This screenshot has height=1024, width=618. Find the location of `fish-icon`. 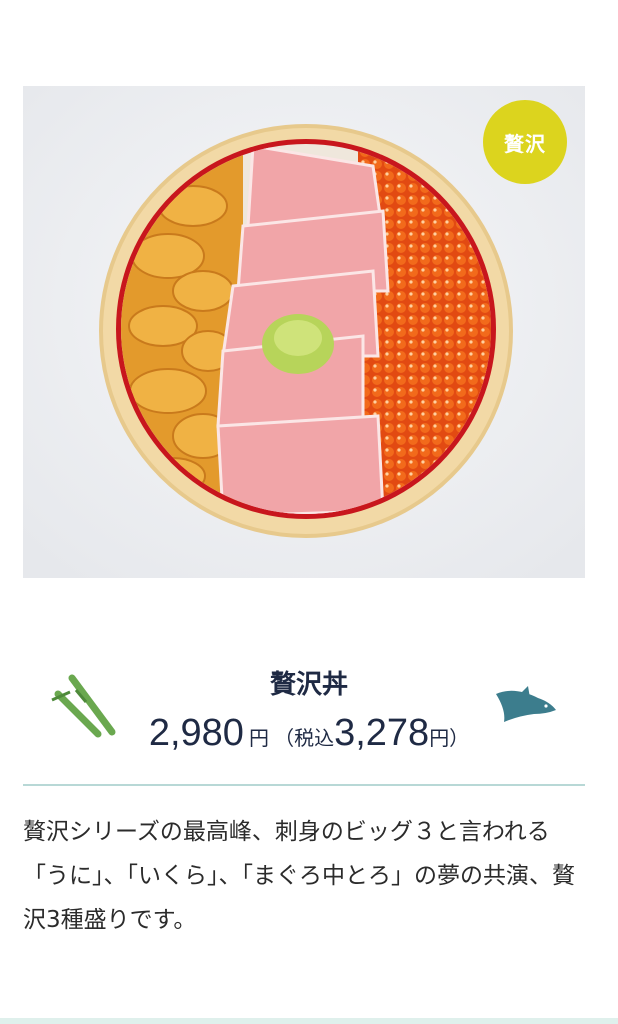

fish-icon is located at coordinates (526, 704).